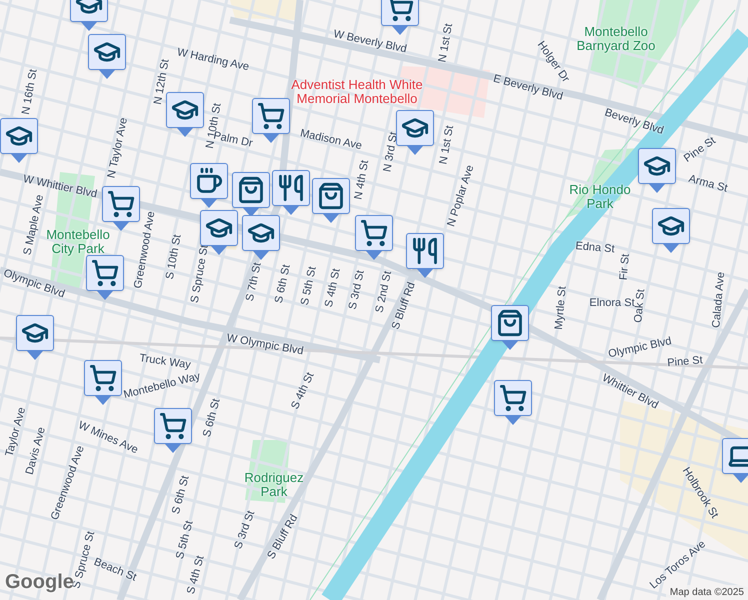 Image resolution: width=748 pixels, height=600 pixels. I want to click on street-label: Myrtle St, so click(561, 308).